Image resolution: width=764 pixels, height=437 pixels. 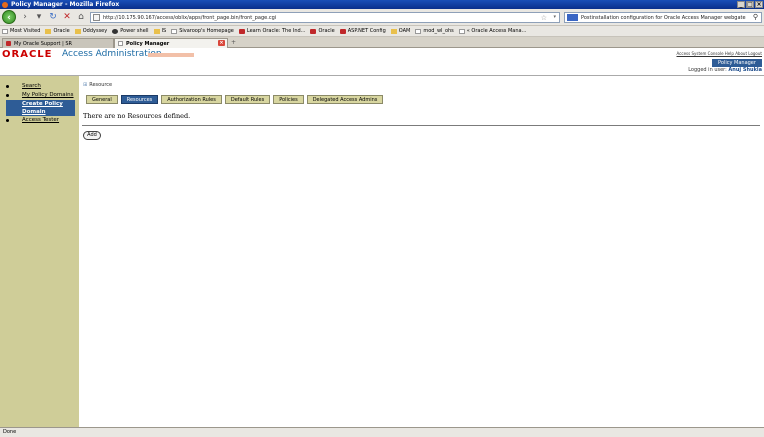 What do you see at coordinates (148, 43) in the screenshot?
I see `tab-label: Policy Manager` at bounding box center [148, 43].